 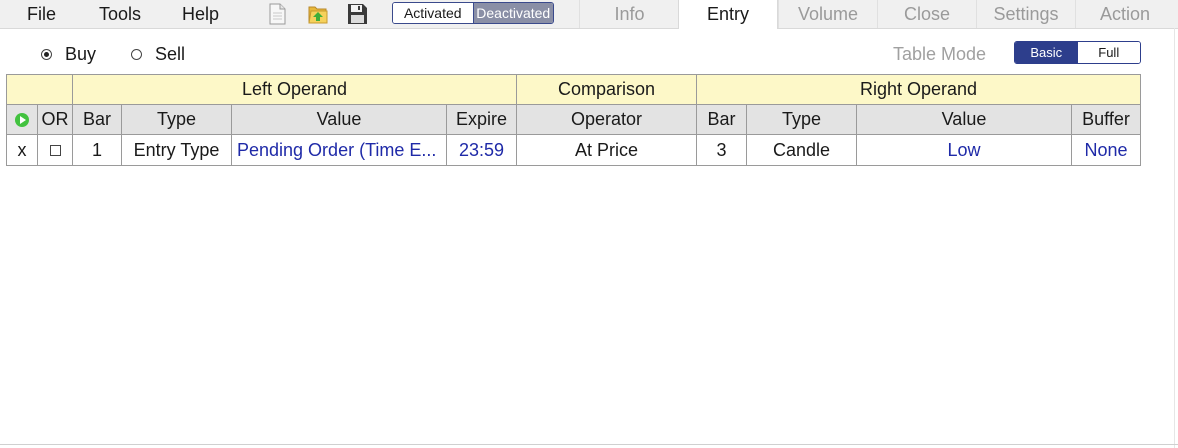 What do you see at coordinates (721, 119) in the screenshot?
I see `right-bar-column-header: Bar` at bounding box center [721, 119].